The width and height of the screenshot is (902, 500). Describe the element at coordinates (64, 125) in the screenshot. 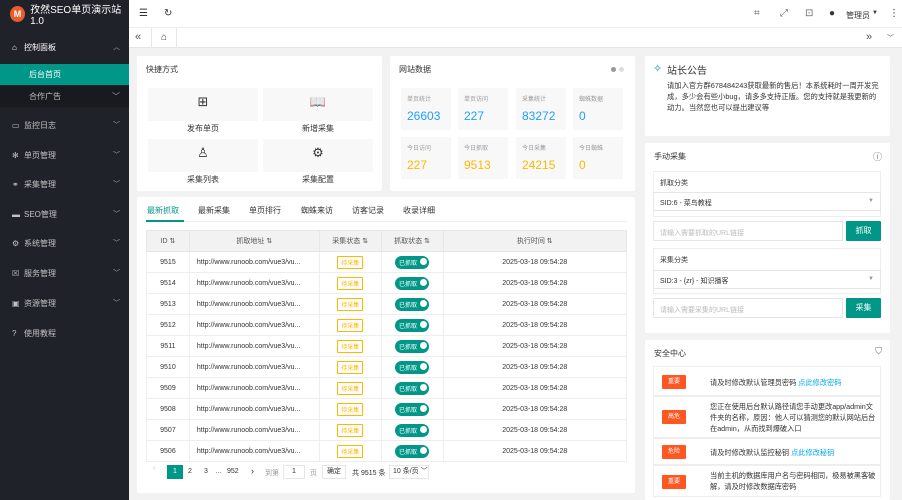

I see `sidebar-item-monitor: ▭ 监控日志 ﹀` at that location.